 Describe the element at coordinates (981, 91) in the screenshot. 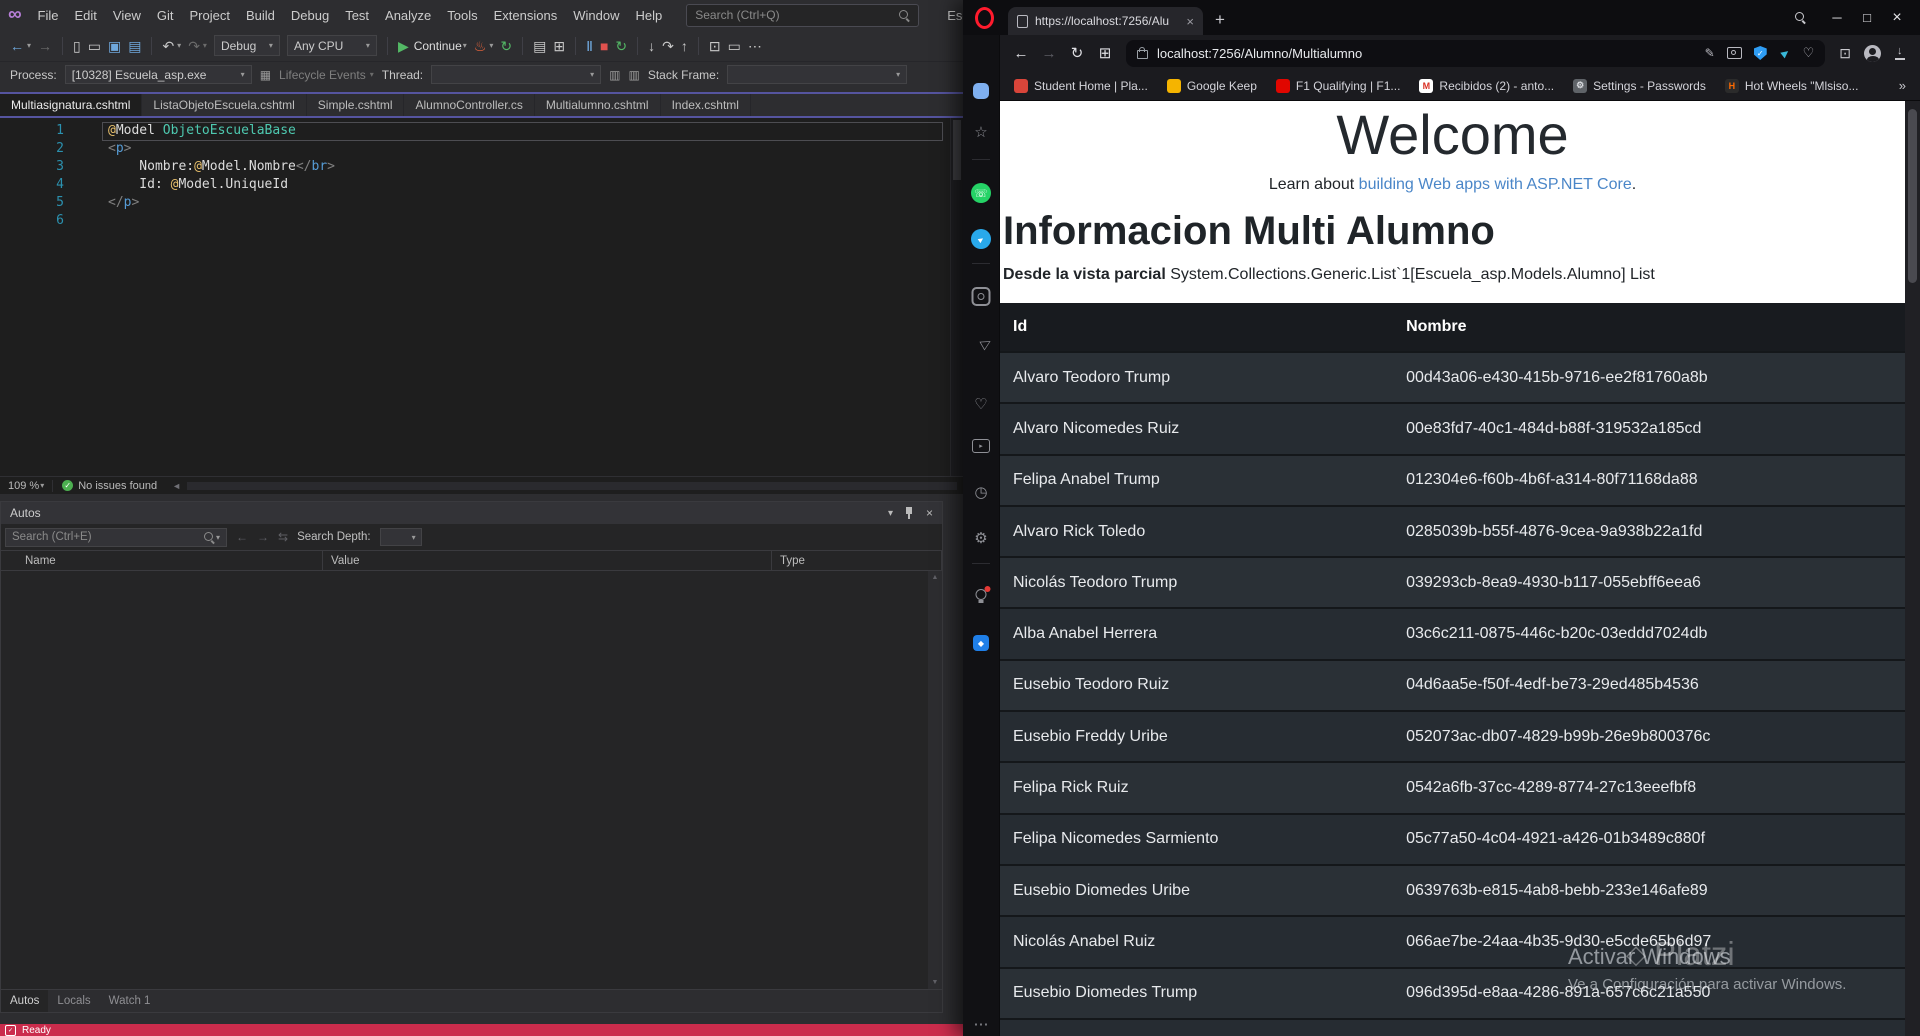

I see `workspace-icon` at that location.